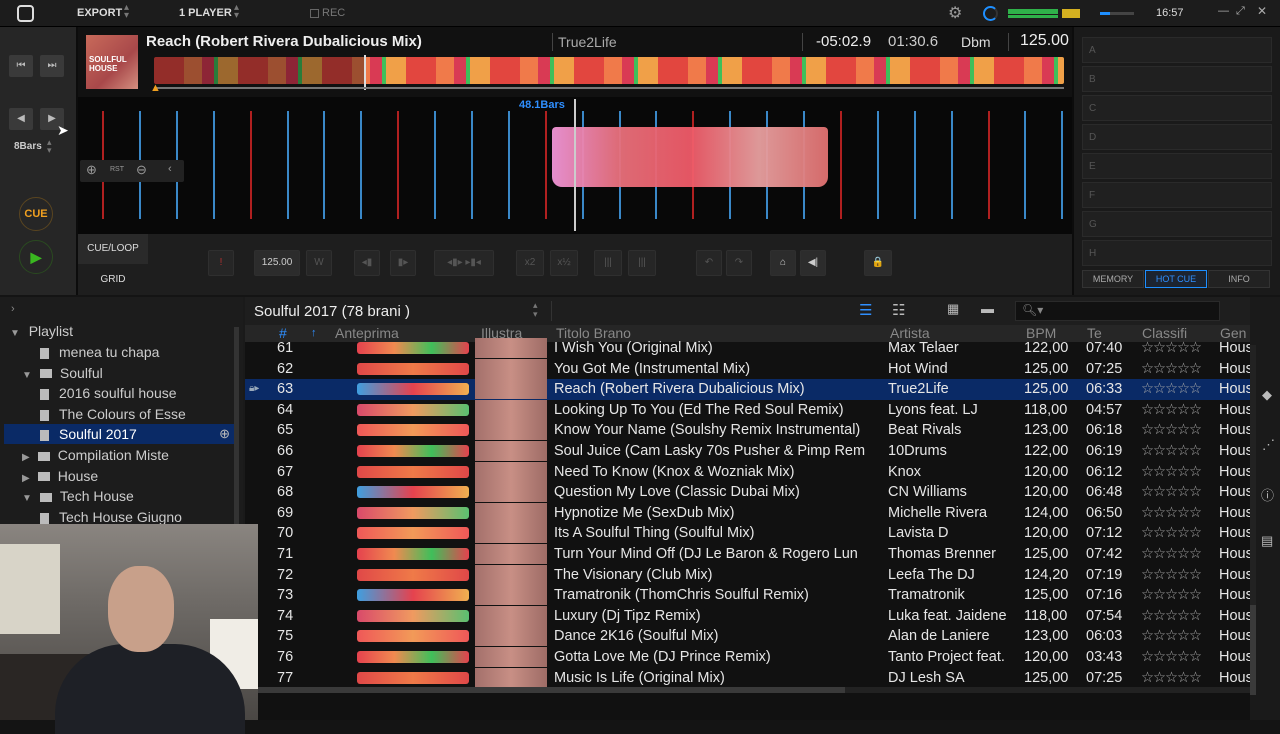  Describe the element at coordinates (221, 263) in the screenshot. I see `grid-alert-button: !` at that location.